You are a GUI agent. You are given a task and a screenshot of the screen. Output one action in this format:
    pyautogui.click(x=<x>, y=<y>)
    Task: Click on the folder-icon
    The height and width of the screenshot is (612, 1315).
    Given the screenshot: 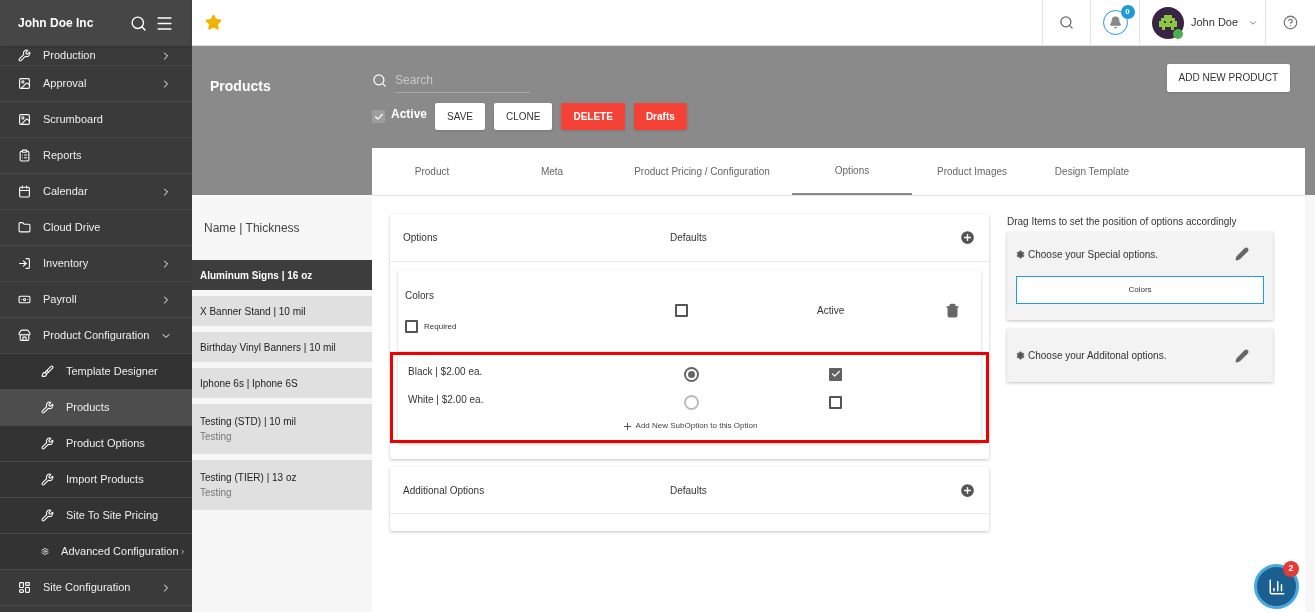 What is the action you would take?
    pyautogui.click(x=24, y=227)
    